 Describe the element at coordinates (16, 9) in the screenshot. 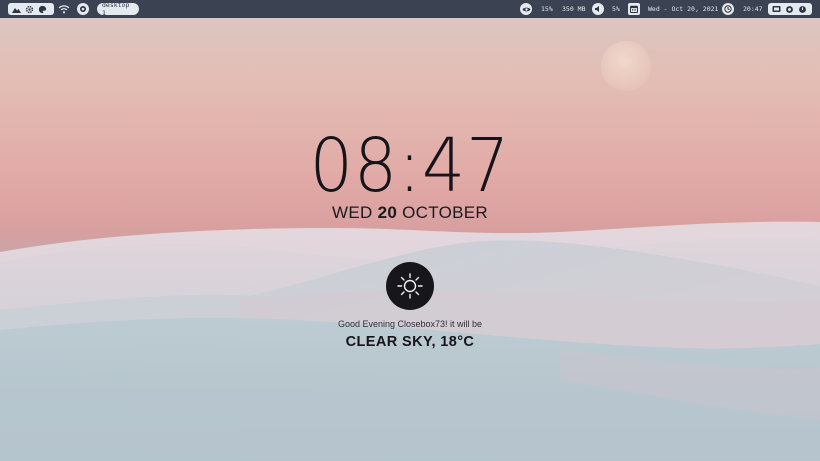

I see `mountain-icon` at that location.